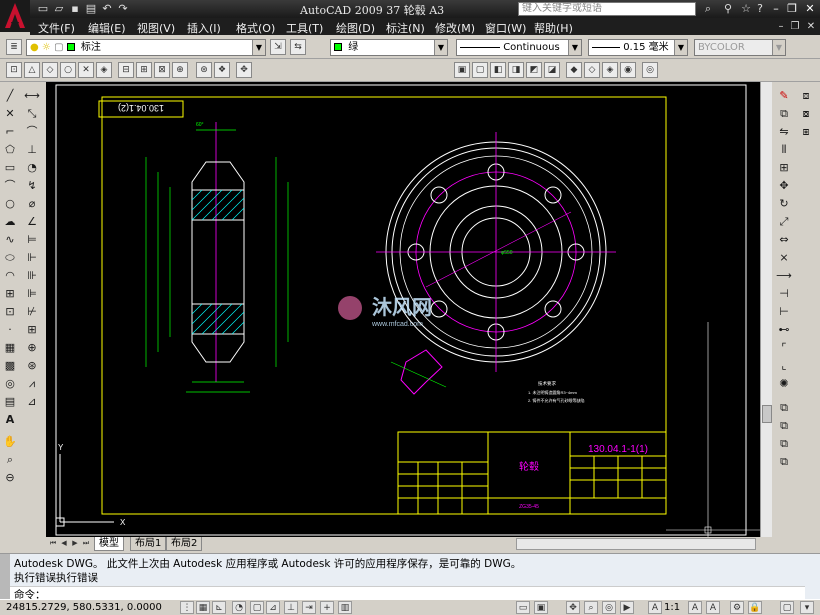 The width and height of the screenshot is (820, 615). I want to click on make-block-icon: ⊡, so click(10, 312).